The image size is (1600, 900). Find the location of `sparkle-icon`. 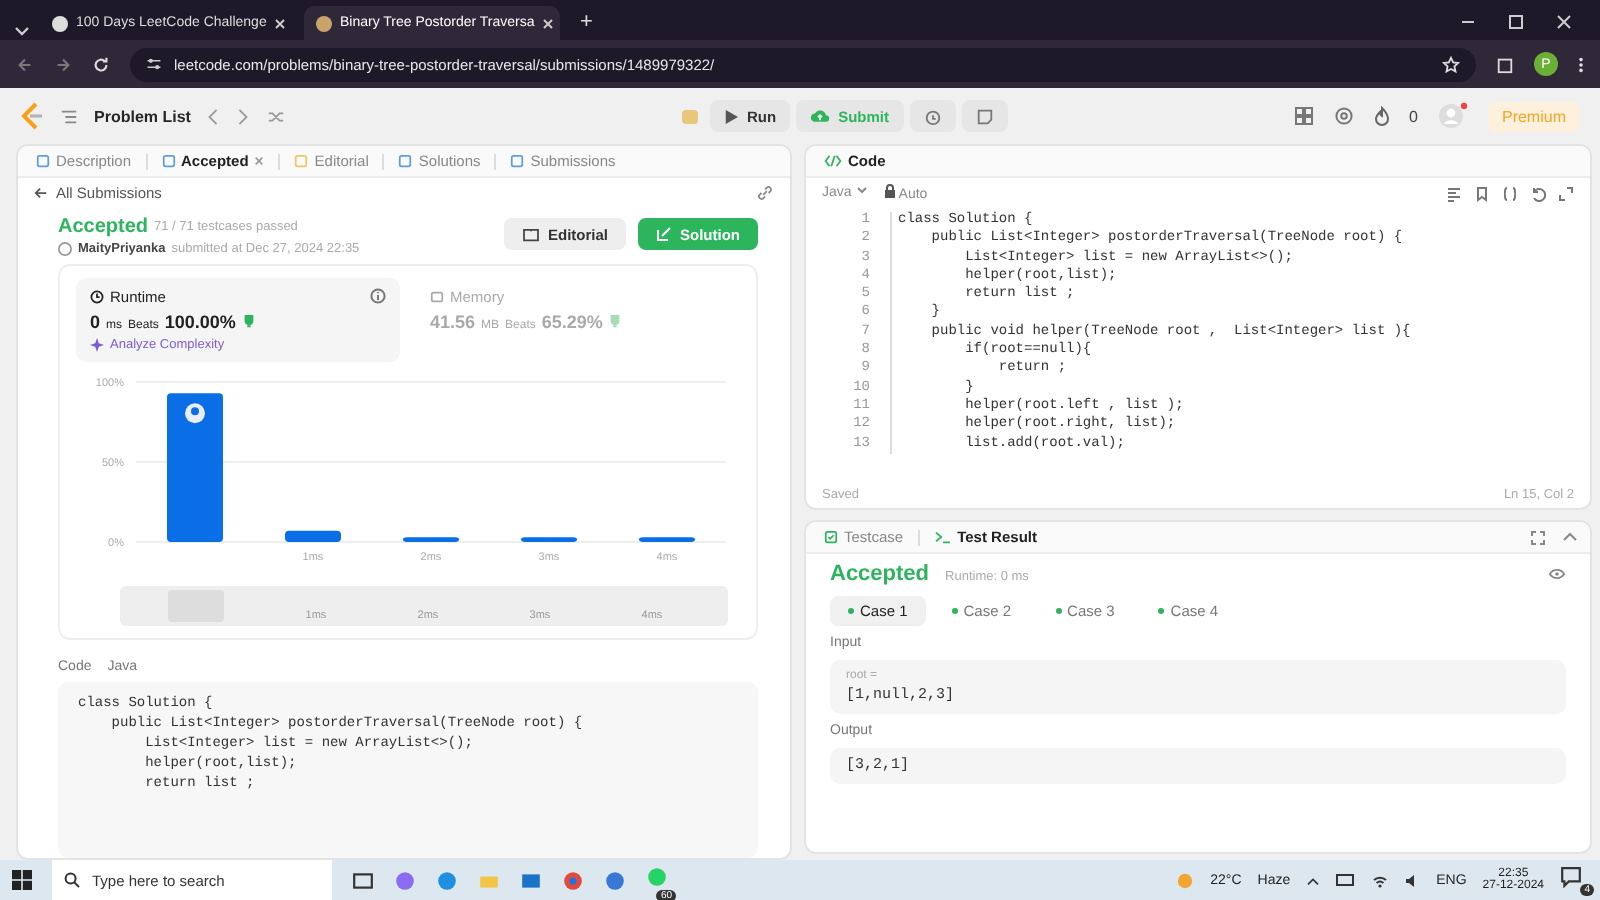

sparkle-icon is located at coordinates (97, 345).